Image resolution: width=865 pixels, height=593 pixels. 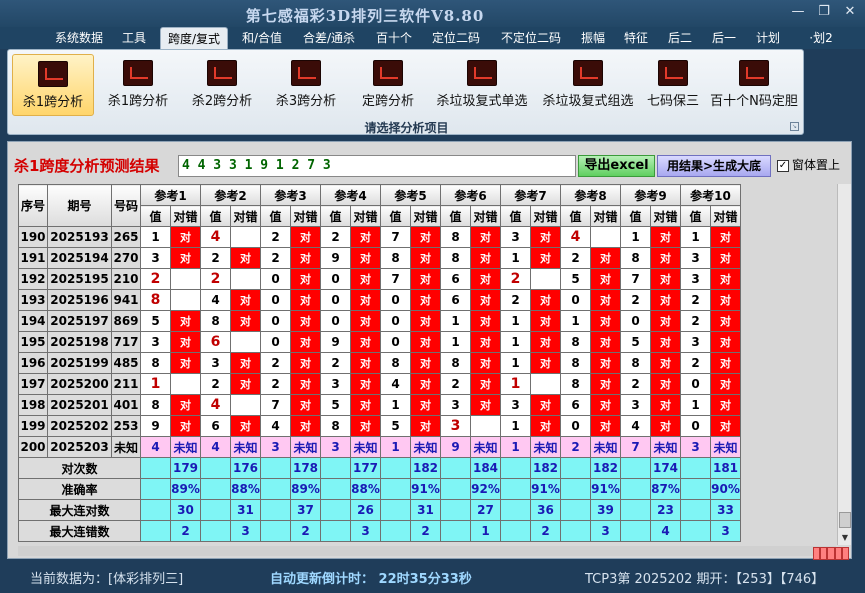 What do you see at coordinates (275, 237) in the screenshot?
I see `cell-value: 2` at bounding box center [275, 237].